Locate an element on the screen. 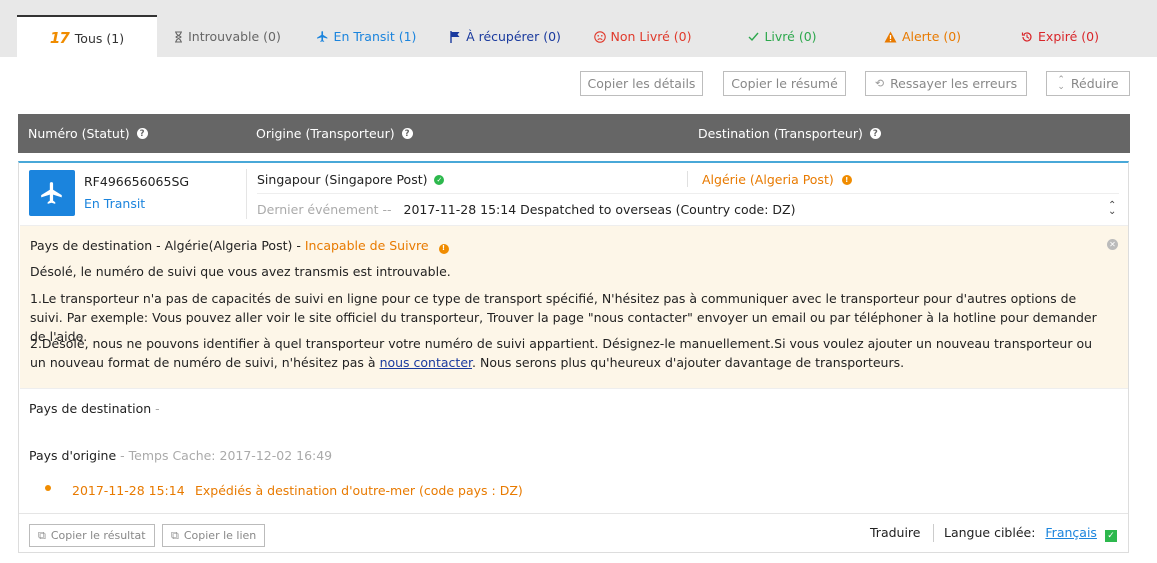 The width and height of the screenshot is (1157, 563). tab-alert: Alerte (0) is located at coordinates (922, 36).